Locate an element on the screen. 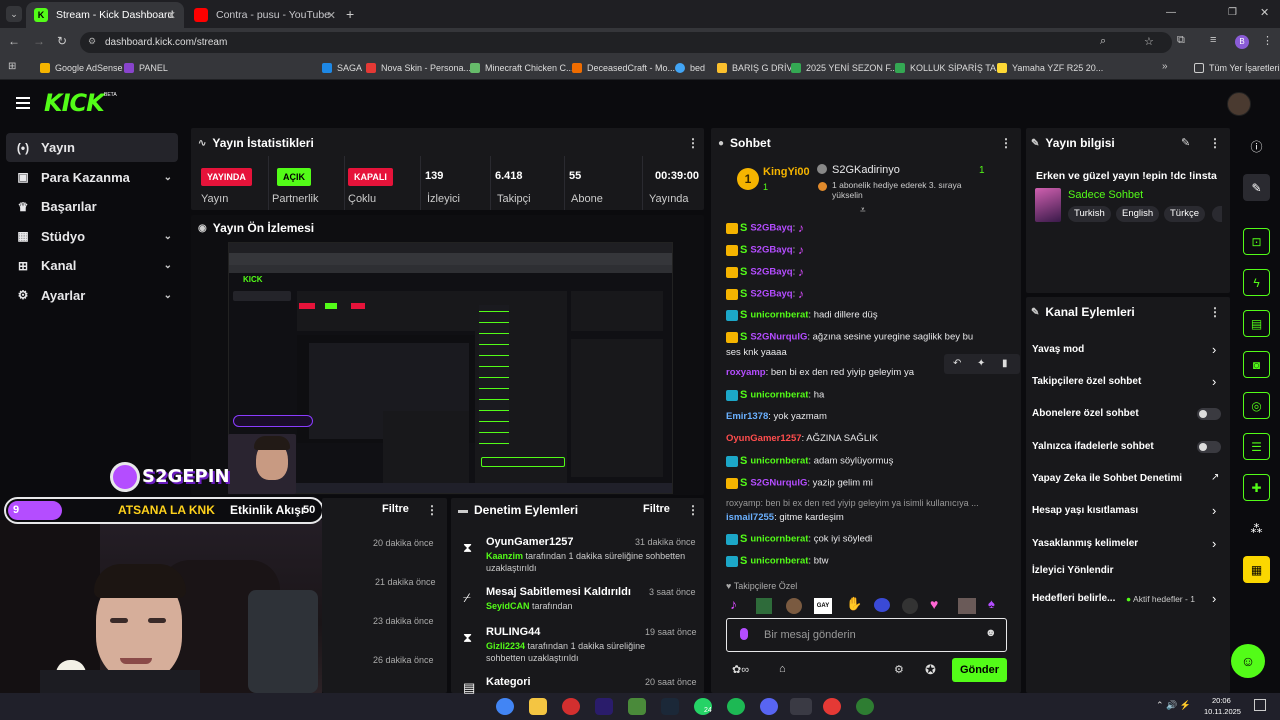 The width and height of the screenshot is (1280, 720). leader-name: KingYi00 is located at coordinates (786, 172).